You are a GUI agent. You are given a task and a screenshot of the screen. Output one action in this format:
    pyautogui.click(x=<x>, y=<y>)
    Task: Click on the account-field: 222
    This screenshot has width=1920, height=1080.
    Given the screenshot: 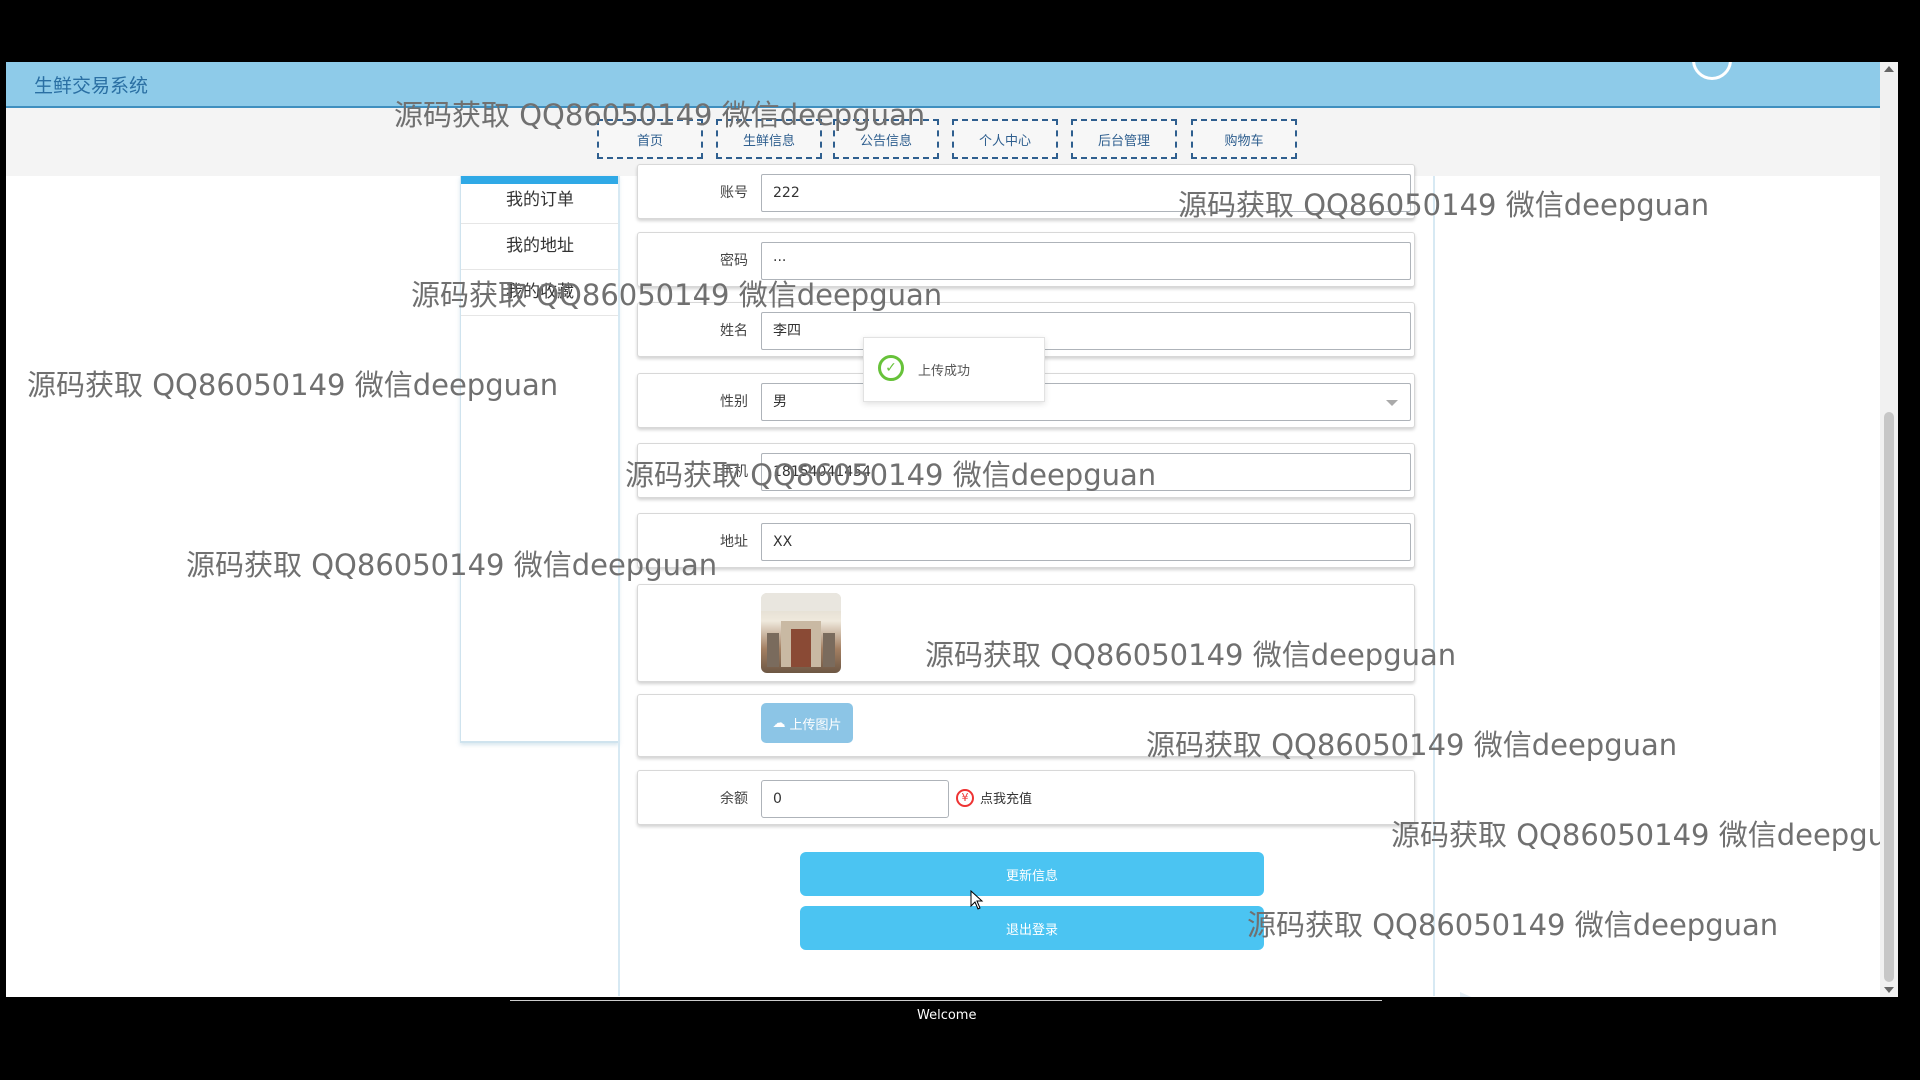 What is the action you would take?
    pyautogui.click(x=1086, y=193)
    